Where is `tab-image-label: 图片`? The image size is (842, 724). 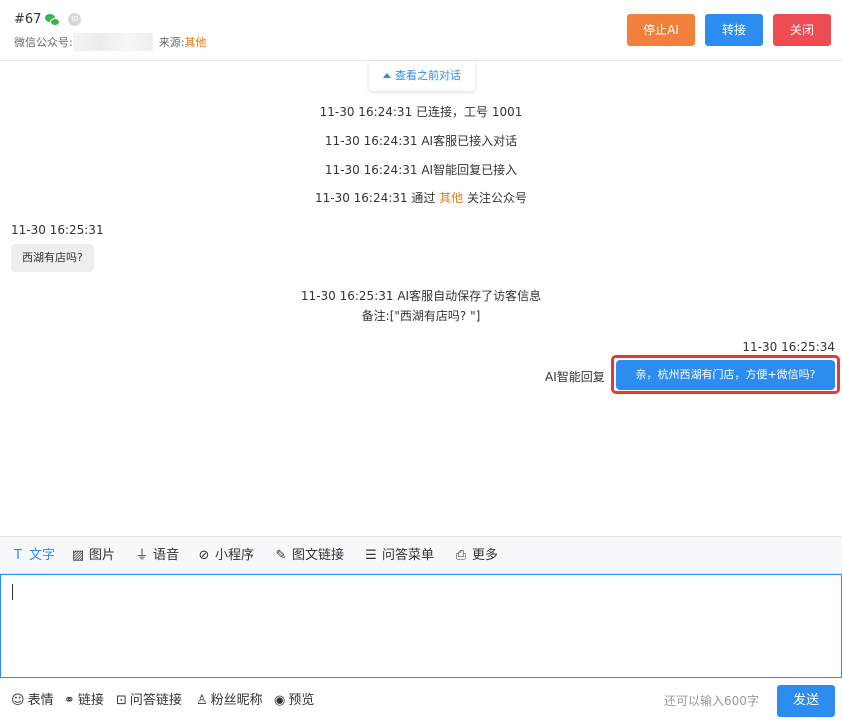 tab-image-label: 图片 is located at coordinates (102, 555).